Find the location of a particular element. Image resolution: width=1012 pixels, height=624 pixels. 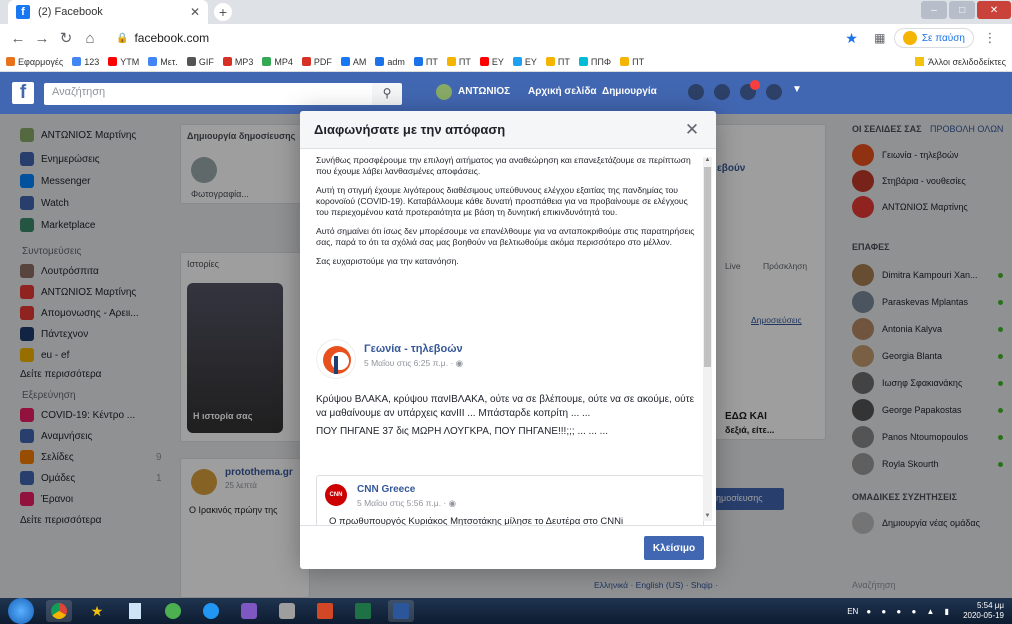

reload-icon: ↻ is located at coordinates (66, 38).